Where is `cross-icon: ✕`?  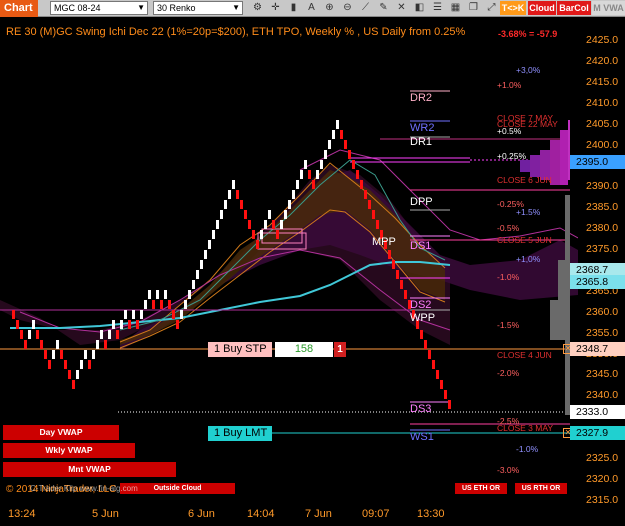
cross-icon: ✕ is located at coordinates (401, 8).